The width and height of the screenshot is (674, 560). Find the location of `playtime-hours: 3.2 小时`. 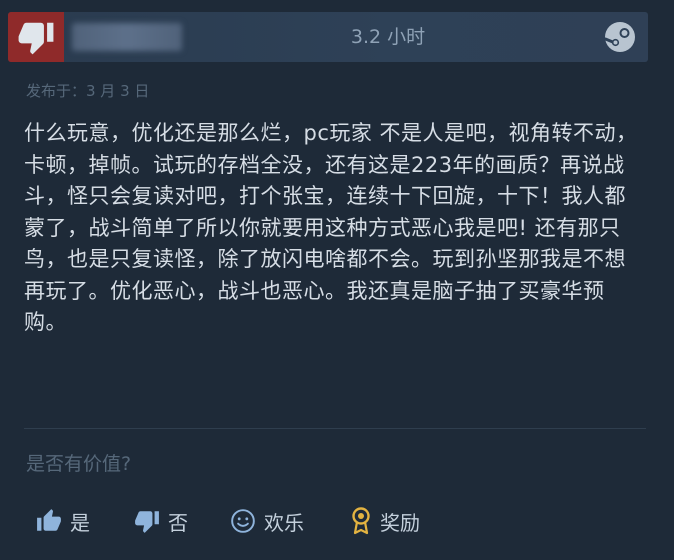

playtime-hours: 3.2 小时 is located at coordinates (388, 37).